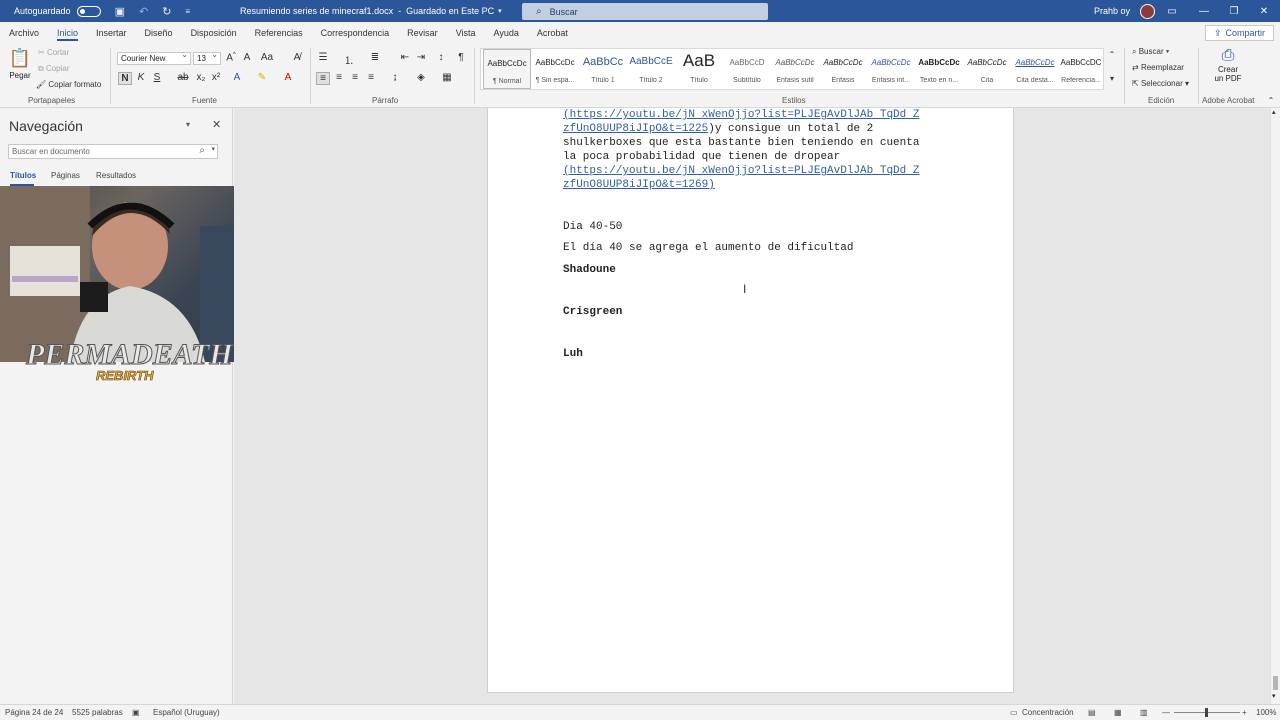 The image size is (1280, 720). What do you see at coordinates (461, 57) in the screenshot?
I see `show-marks-icon: ¶` at bounding box center [461, 57].